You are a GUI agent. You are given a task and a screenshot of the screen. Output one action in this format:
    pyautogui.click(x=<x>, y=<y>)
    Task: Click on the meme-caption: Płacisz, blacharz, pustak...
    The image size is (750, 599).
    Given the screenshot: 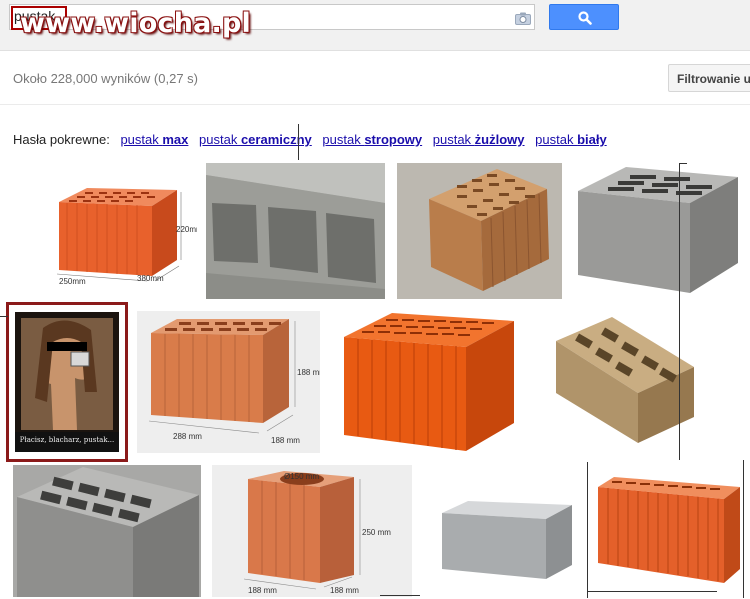 What is the action you would take?
    pyautogui.click(x=67, y=440)
    